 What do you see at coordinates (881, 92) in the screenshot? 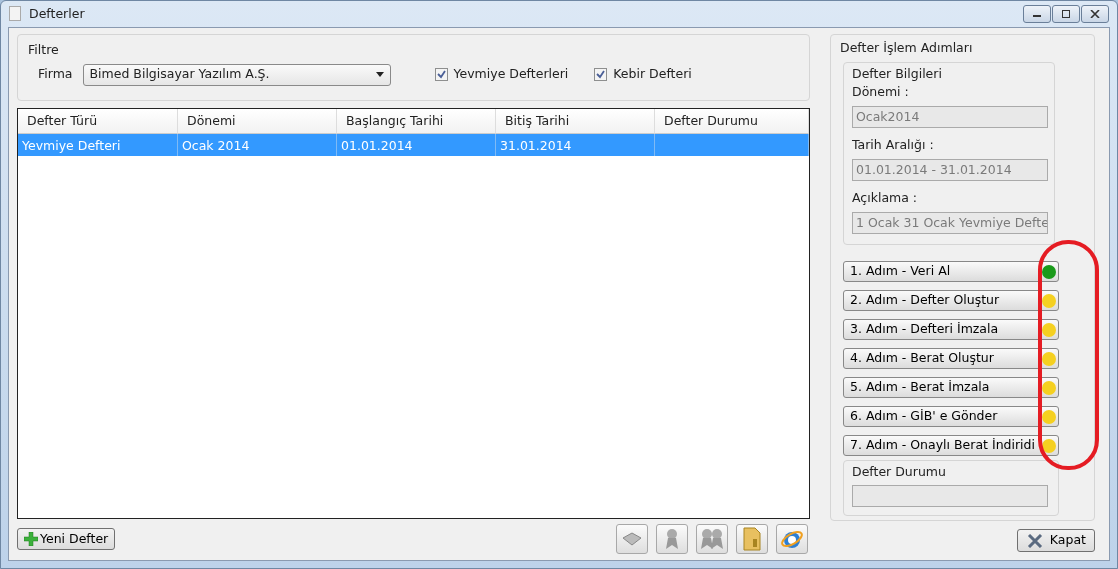
I see `field-label: Dönemi :` at bounding box center [881, 92].